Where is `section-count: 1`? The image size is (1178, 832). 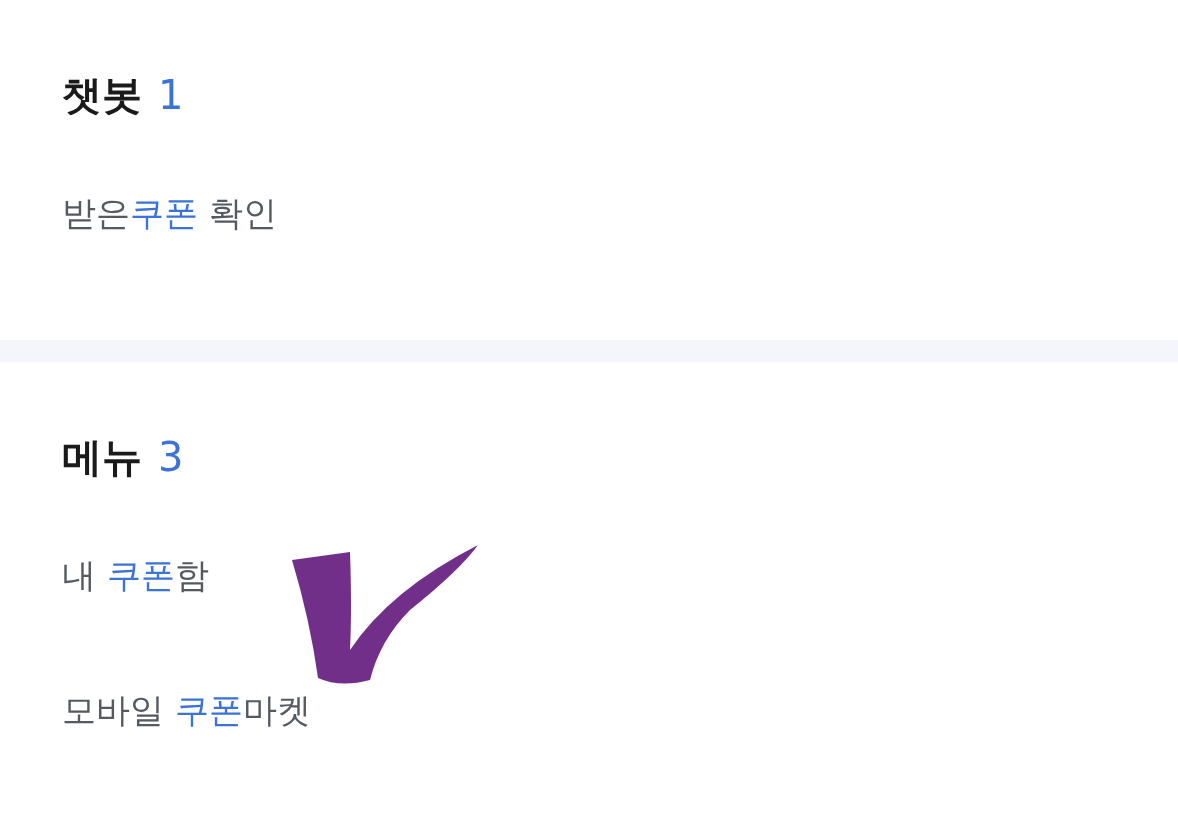 section-count: 1 is located at coordinates (171, 95).